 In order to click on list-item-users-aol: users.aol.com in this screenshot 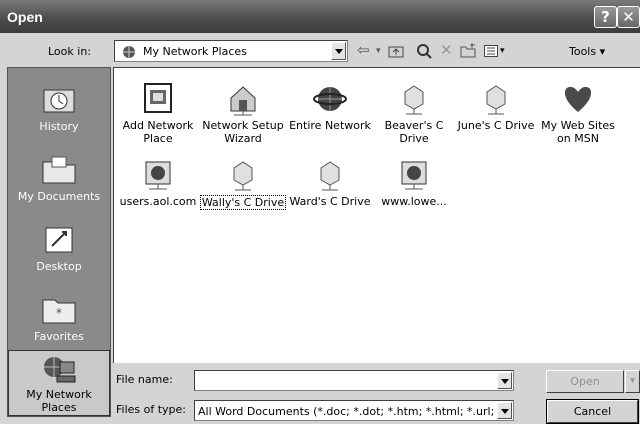, I will do `click(158, 183)`.